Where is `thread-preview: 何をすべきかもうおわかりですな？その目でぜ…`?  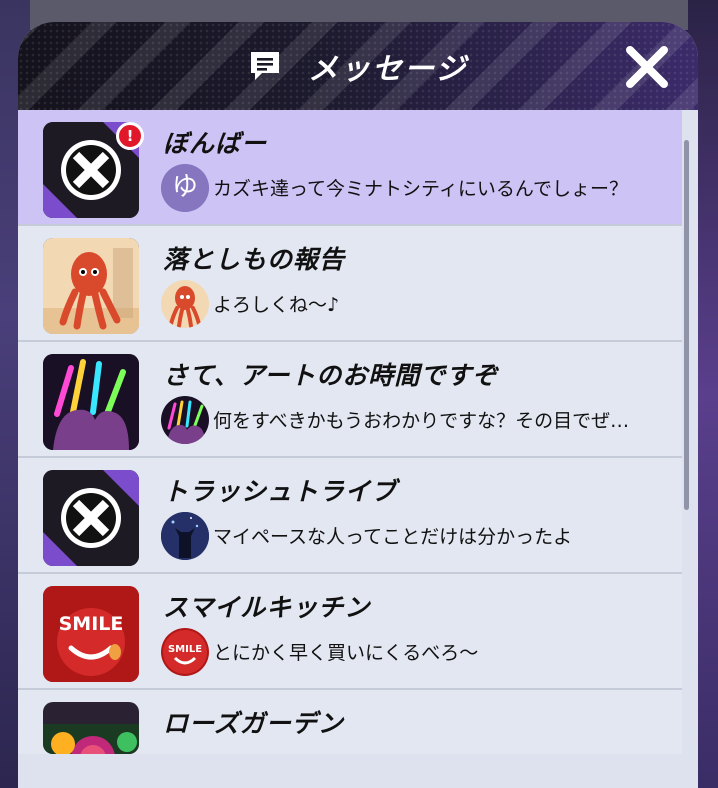
thread-preview: 何をすべきかもうおわかりですな？その目でぜ… is located at coordinates (421, 421).